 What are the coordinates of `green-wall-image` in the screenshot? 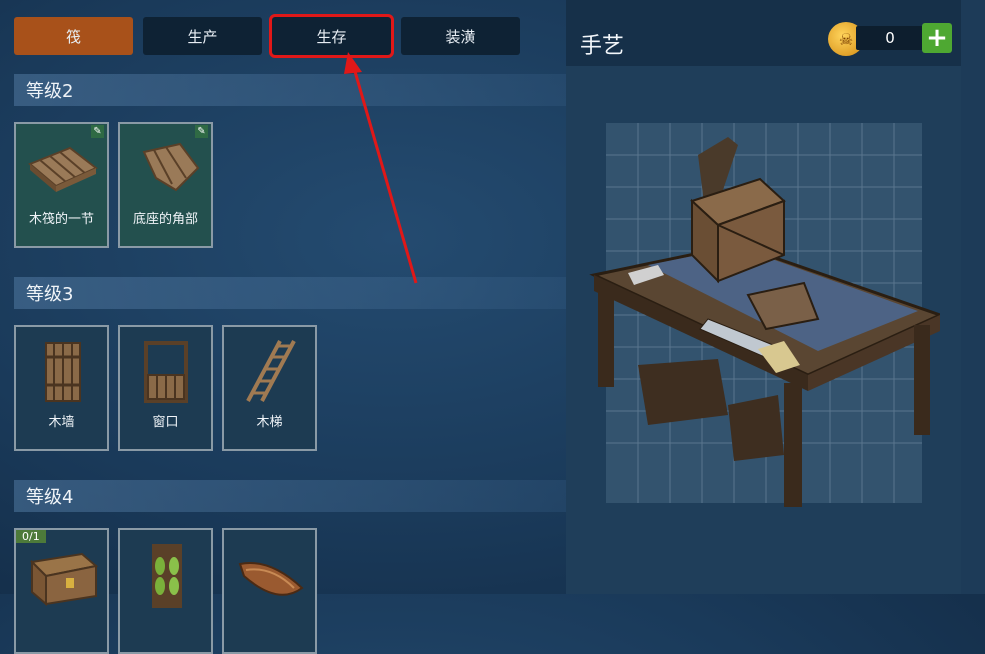 It's located at (166, 576).